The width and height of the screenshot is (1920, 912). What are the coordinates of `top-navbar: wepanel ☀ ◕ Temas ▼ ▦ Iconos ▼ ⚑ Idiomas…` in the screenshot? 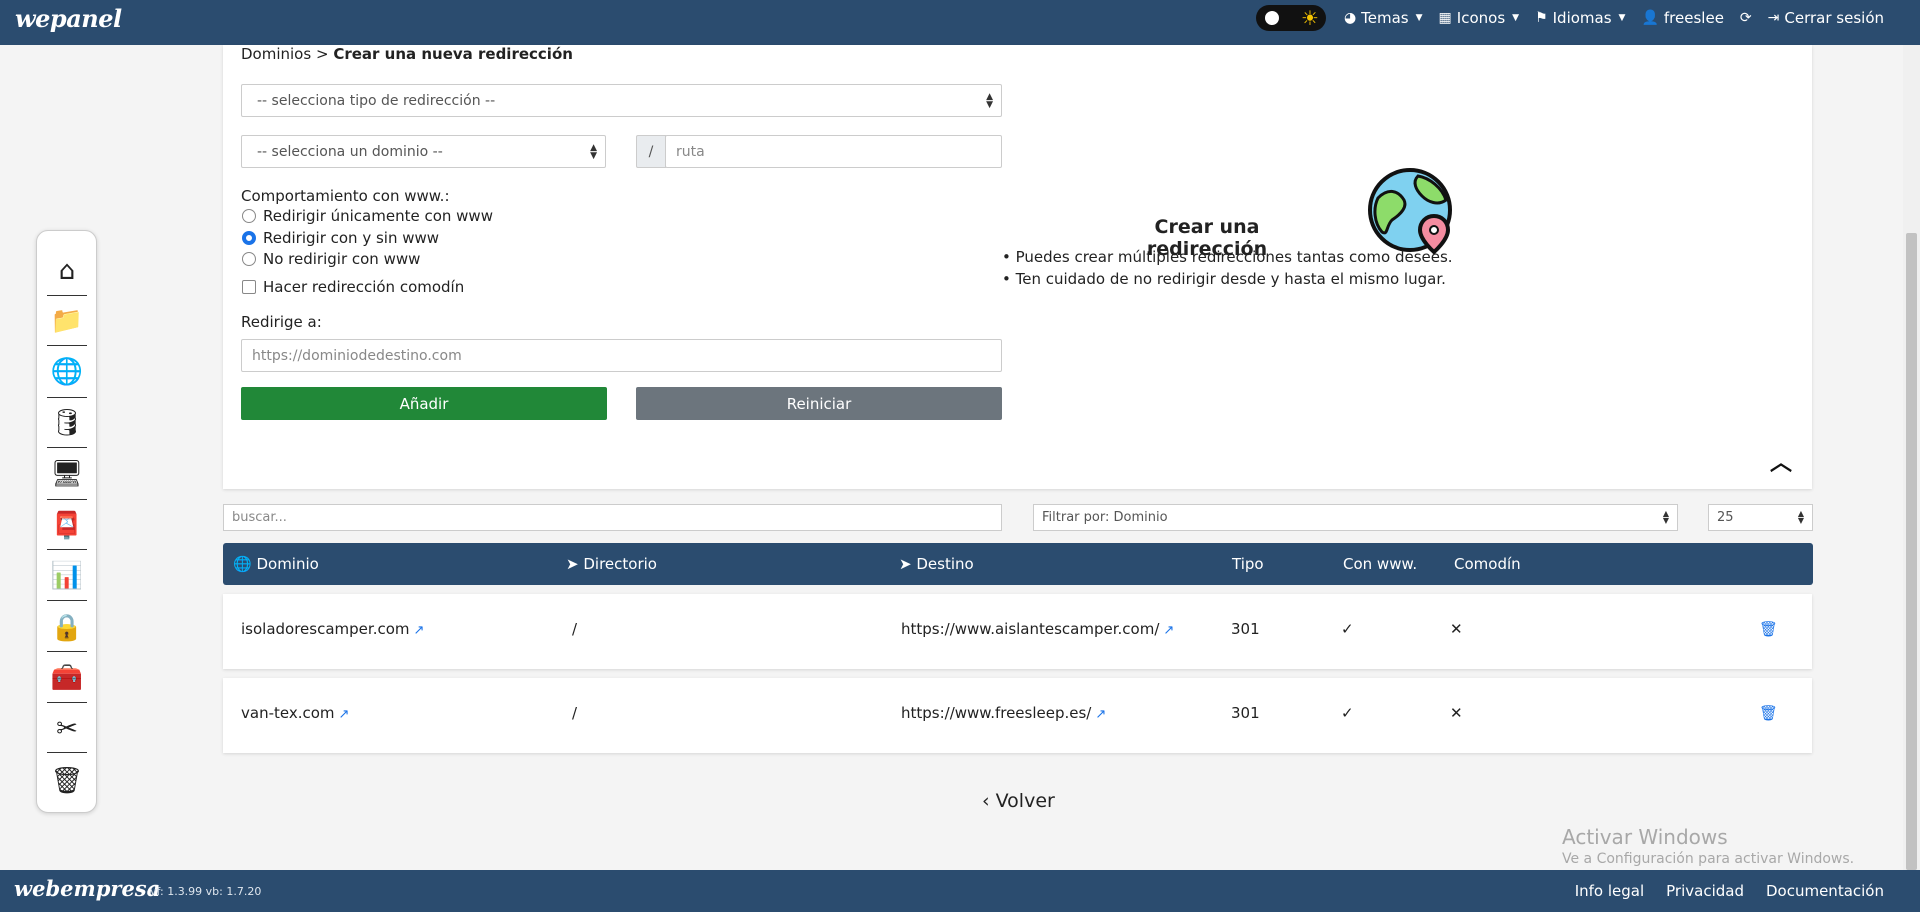 It's located at (960, 22).